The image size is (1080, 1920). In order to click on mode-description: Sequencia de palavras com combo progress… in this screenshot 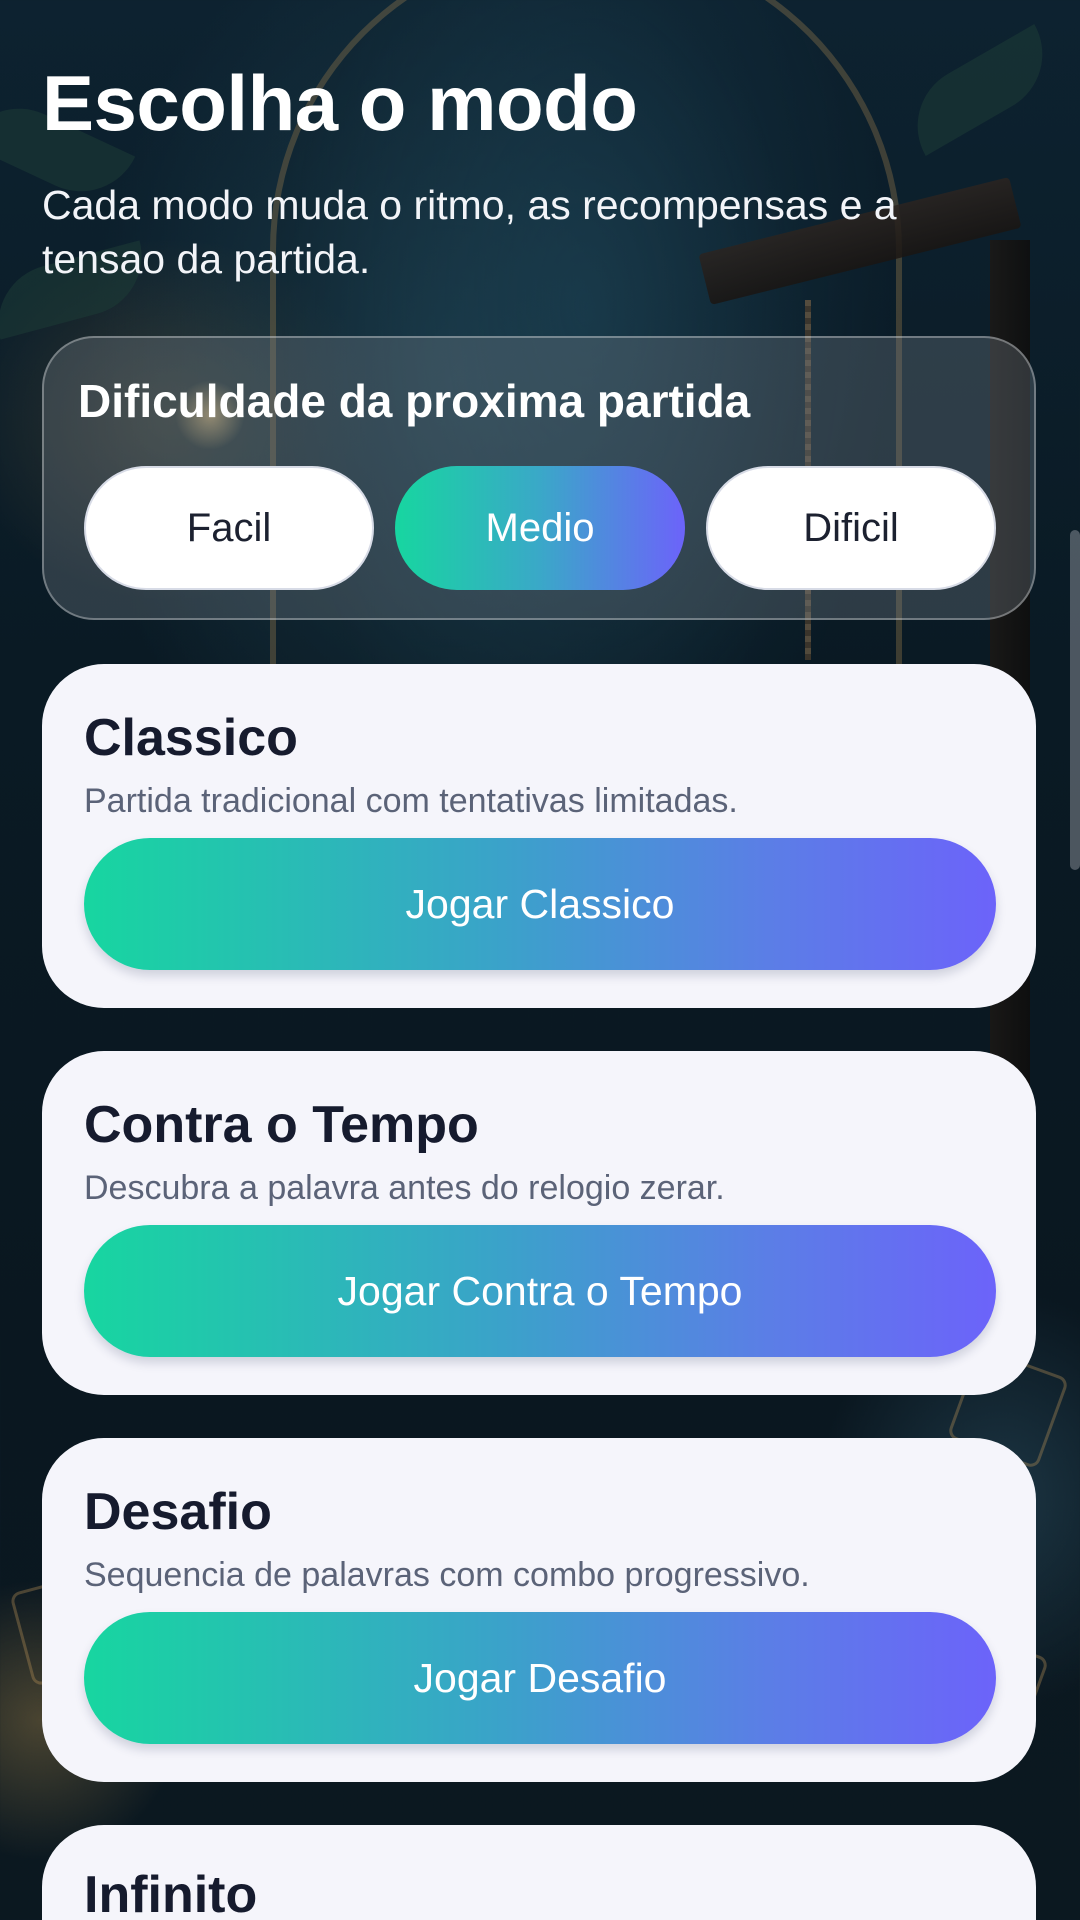, I will do `click(447, 1575)`.